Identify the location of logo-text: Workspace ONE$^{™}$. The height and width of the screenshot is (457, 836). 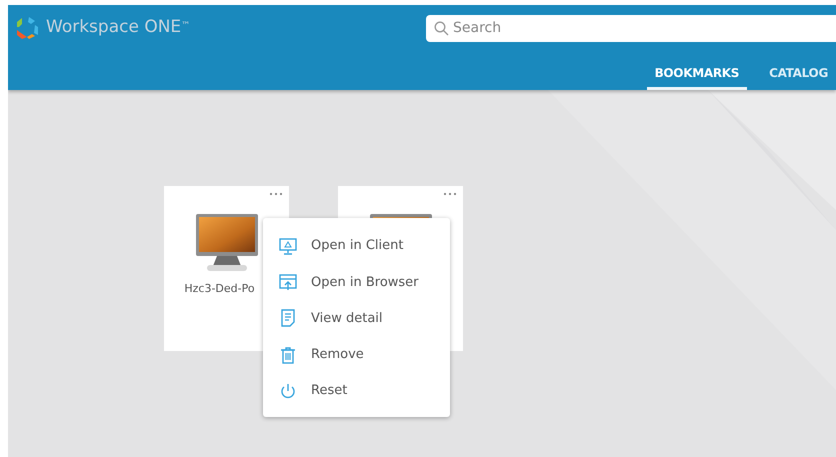
(118, 28).